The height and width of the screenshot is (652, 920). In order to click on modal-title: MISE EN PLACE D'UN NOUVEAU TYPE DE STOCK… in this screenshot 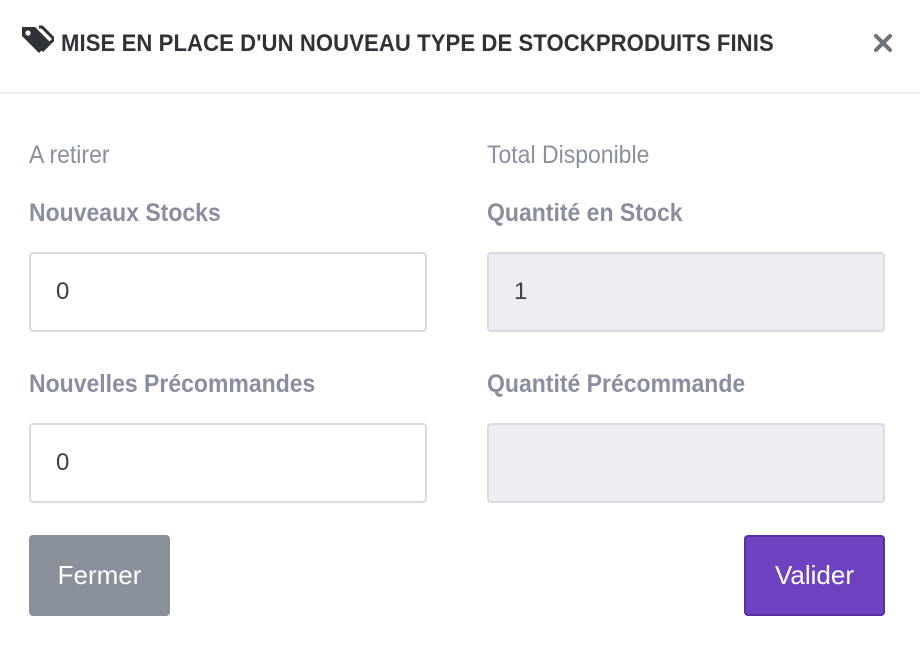, I will do `click(417, 43)`.